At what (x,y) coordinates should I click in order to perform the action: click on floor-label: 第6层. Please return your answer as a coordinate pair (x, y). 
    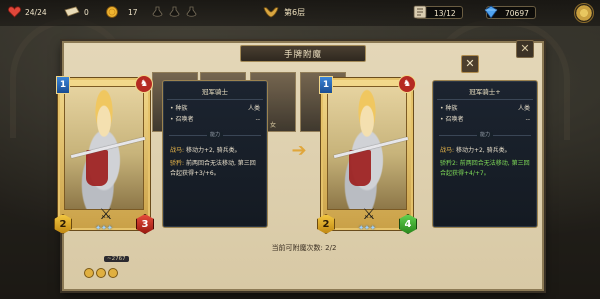
    Looking at the image, I should click on (295, 12).